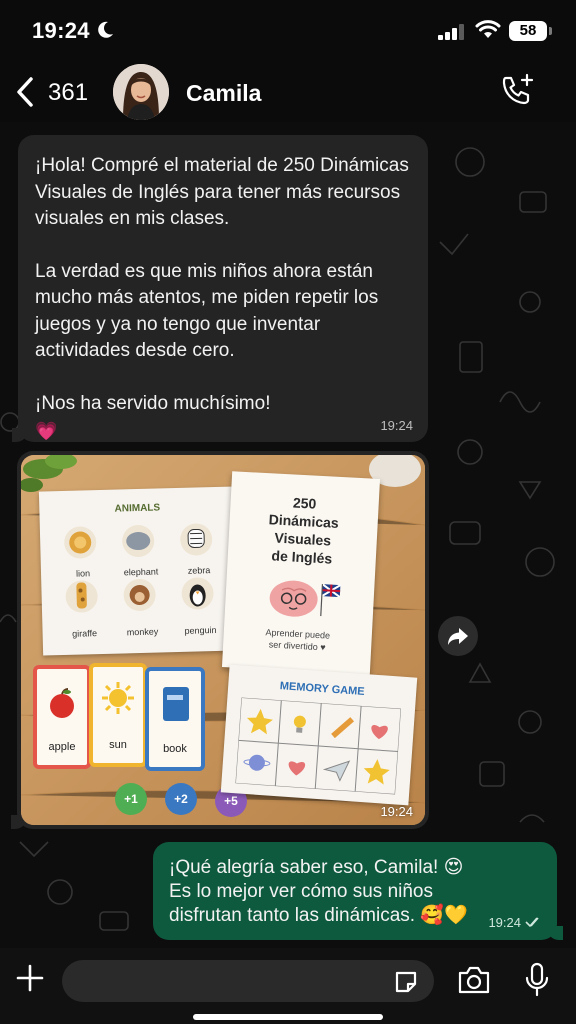 The width and height of the screenshot is (576, 1024). Describe the element at coordinates (85, 633) in the screenshot. I see `animal-label: giraffe` at that location.